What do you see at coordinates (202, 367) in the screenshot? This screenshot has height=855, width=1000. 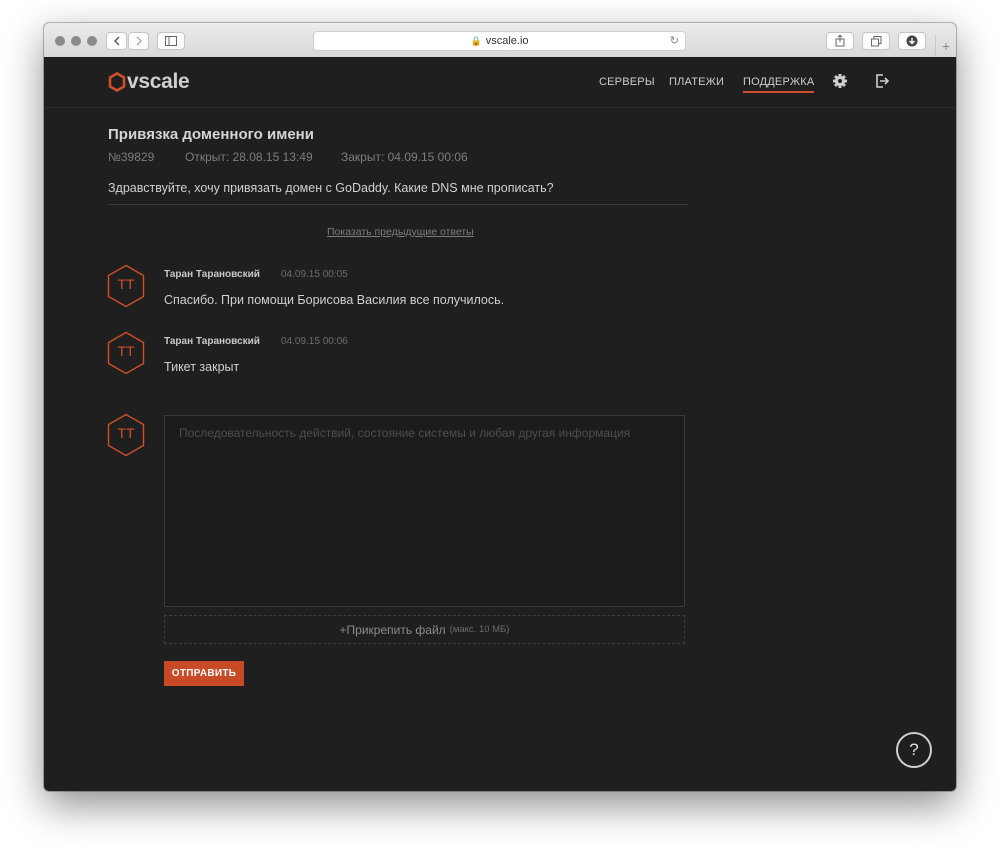 I see `message-text: Тикет закрыт` at bounding box center [202, 367].